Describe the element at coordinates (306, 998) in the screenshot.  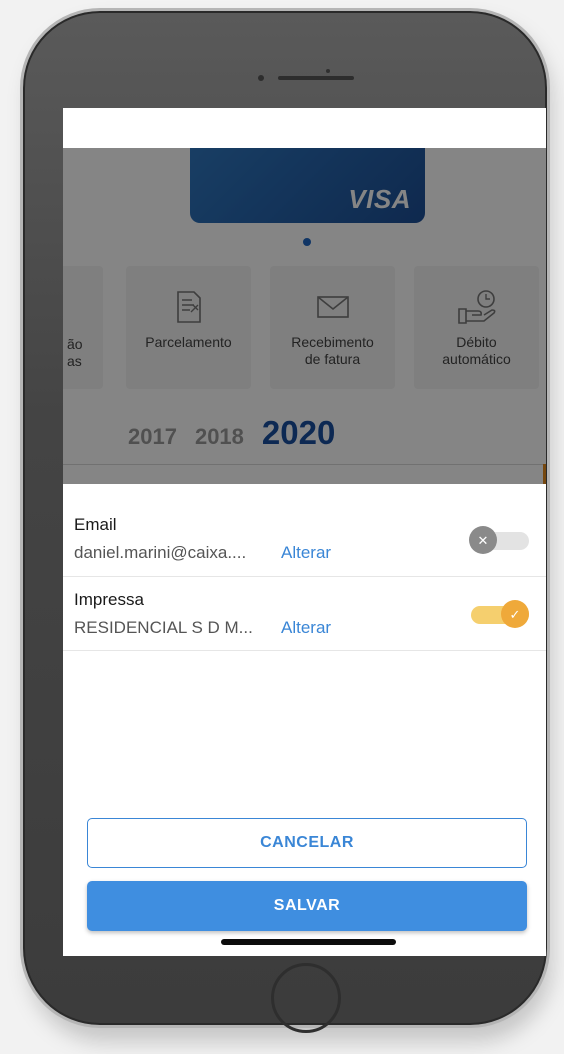
I see `home-button` at that location.